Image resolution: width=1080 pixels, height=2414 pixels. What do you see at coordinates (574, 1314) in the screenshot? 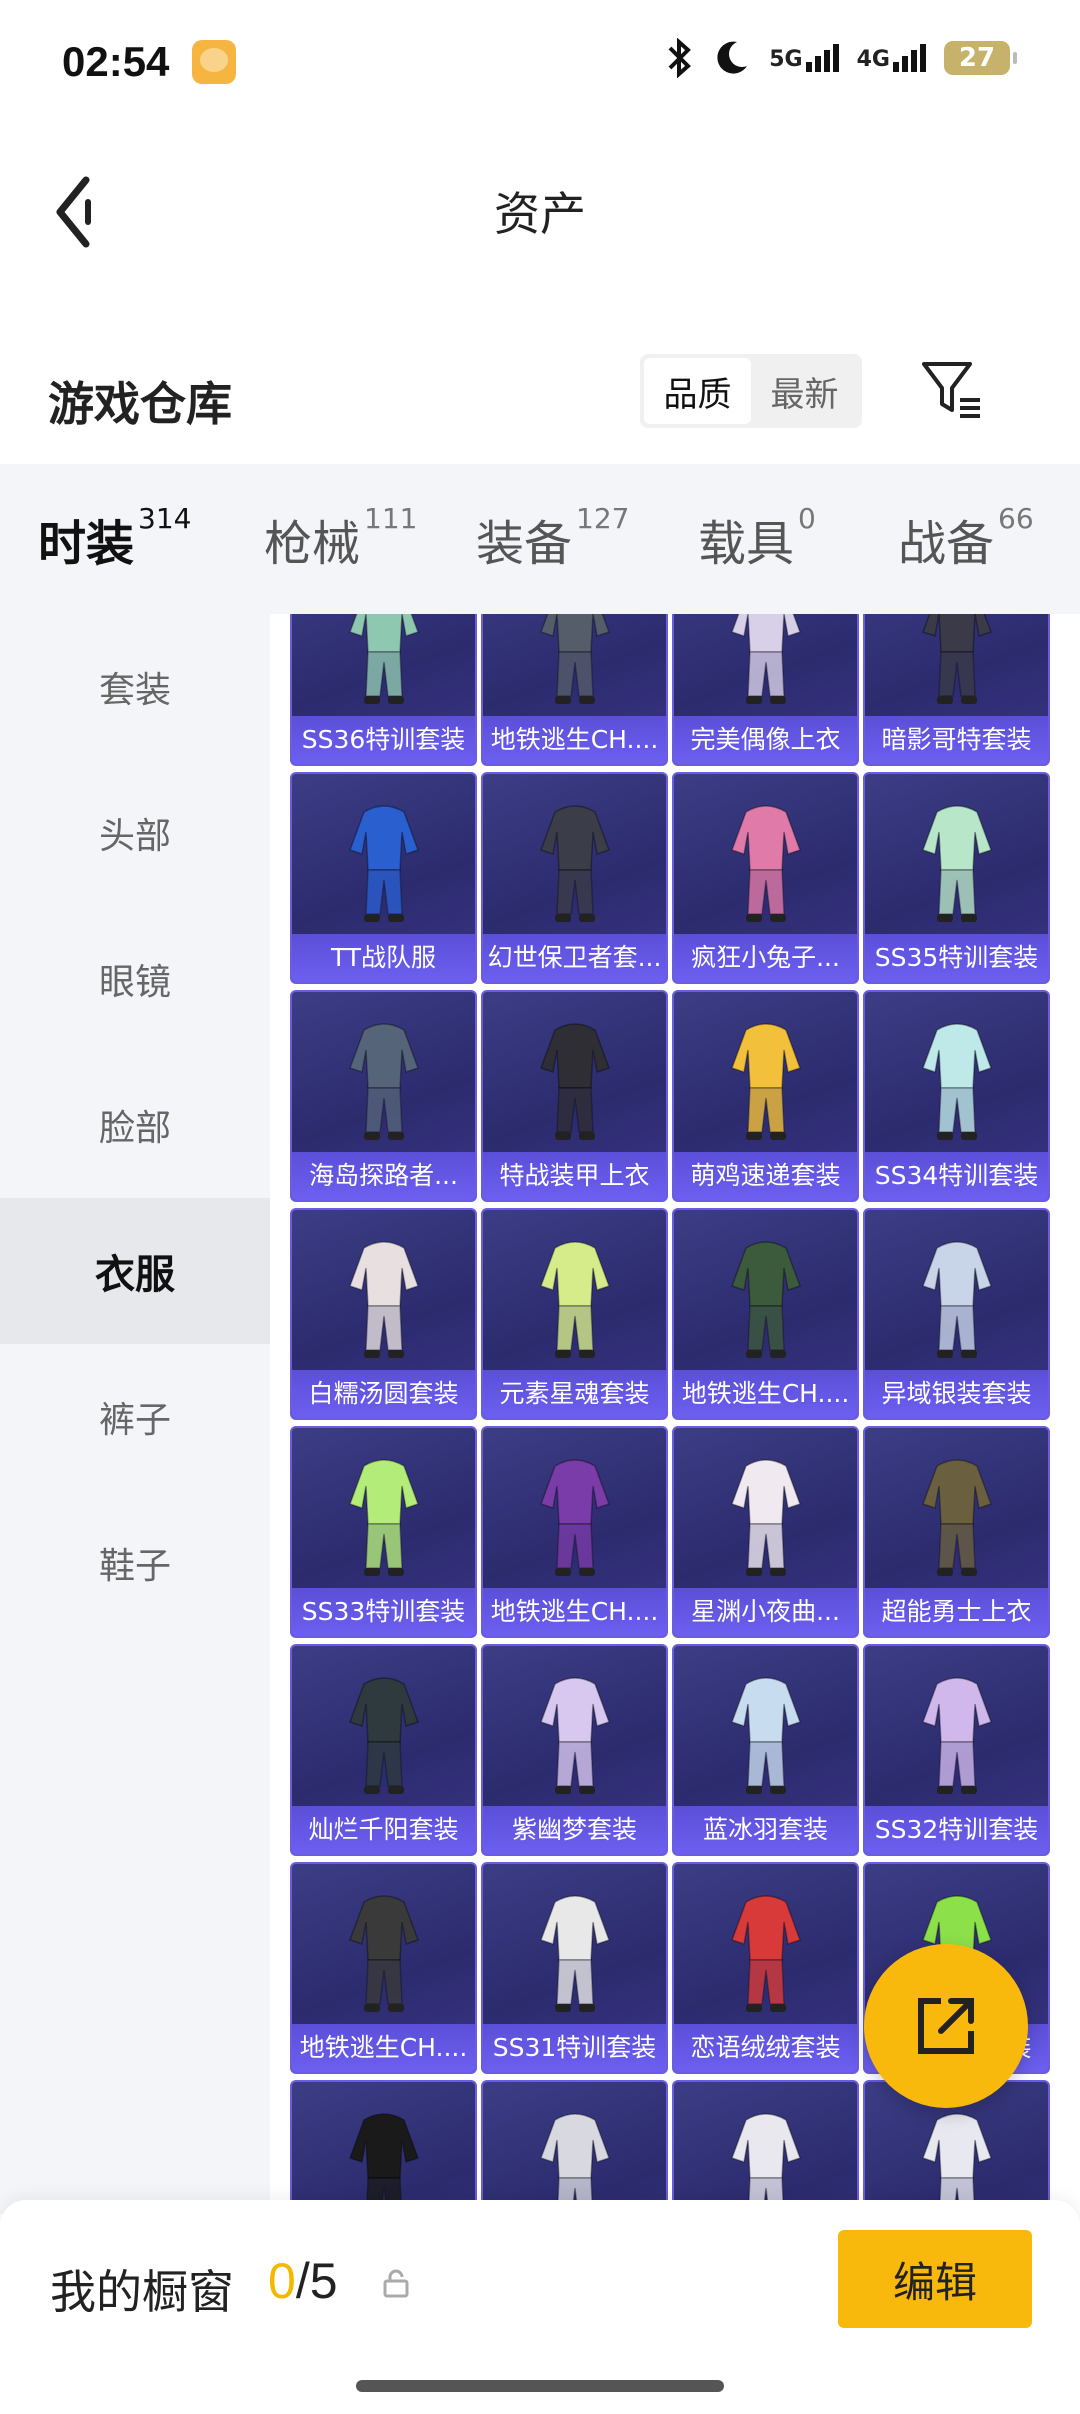
I see `item-card: 元素星魂套装` at bounding box center [574, 1314].